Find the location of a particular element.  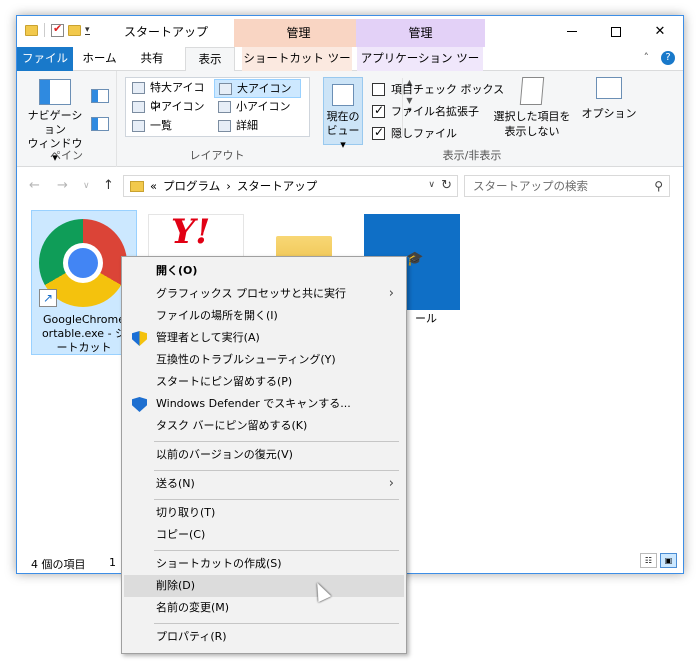

refresh-icon: ↻ is located at coordinates (446, 185).